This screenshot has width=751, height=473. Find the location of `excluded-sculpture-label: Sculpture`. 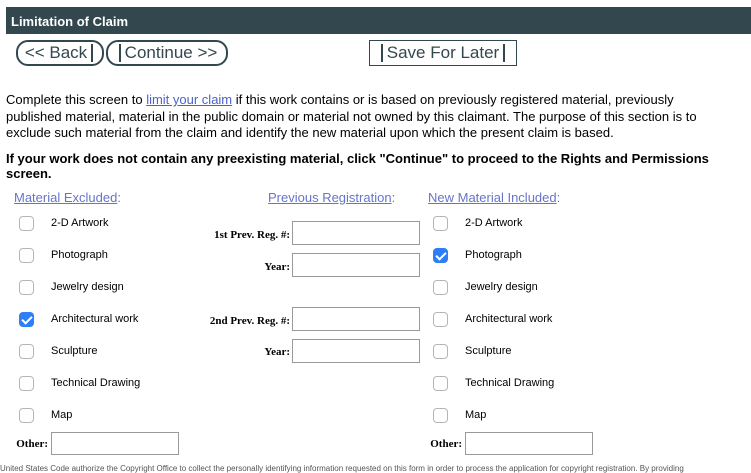

excluded-sculpture-label: Sculpture is located at coordinates (74, 351).